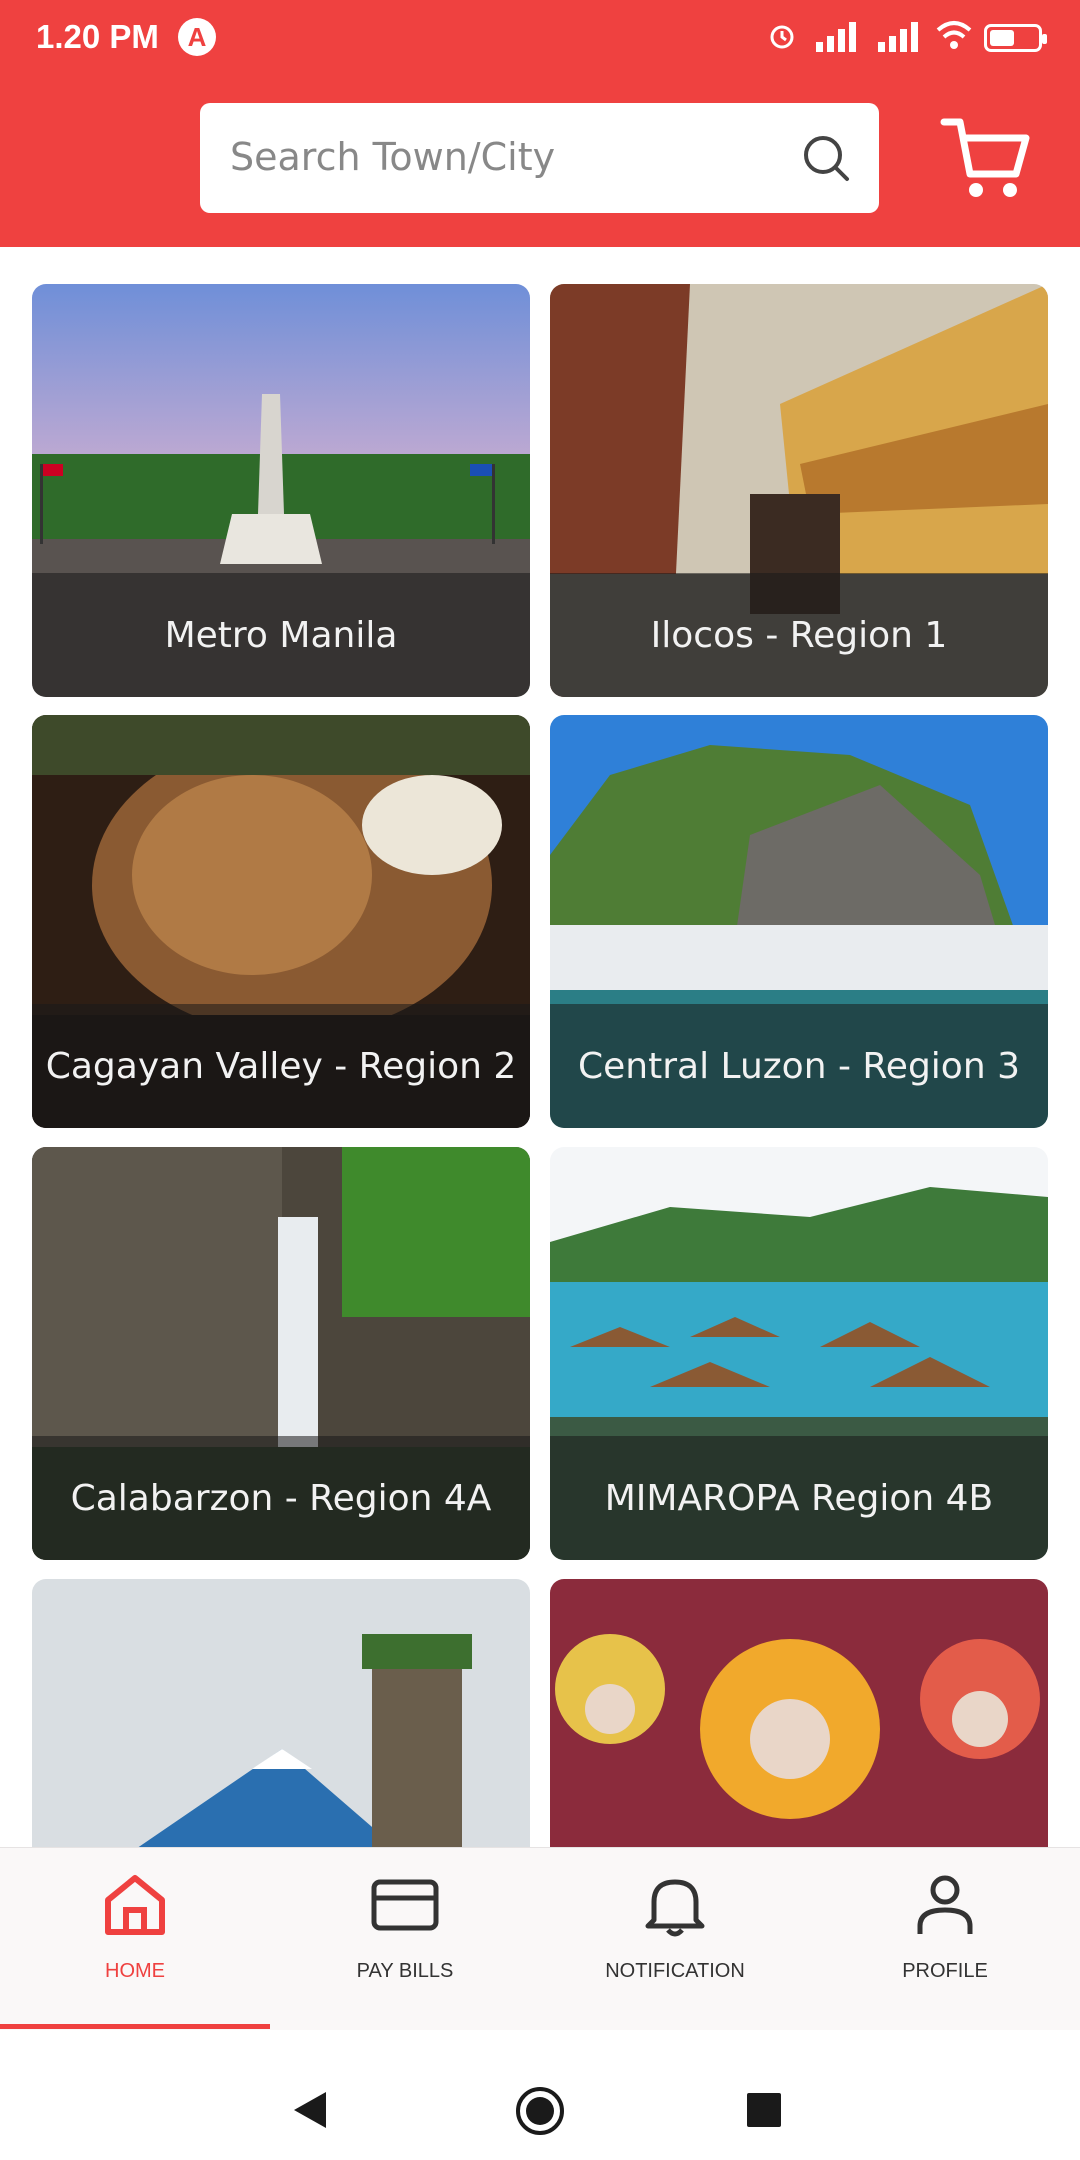 This screenshot has height=2160, width=1080. Describe the element at coordinates (954, 35) in the screenshot. I see `wifi-icon` at that location.